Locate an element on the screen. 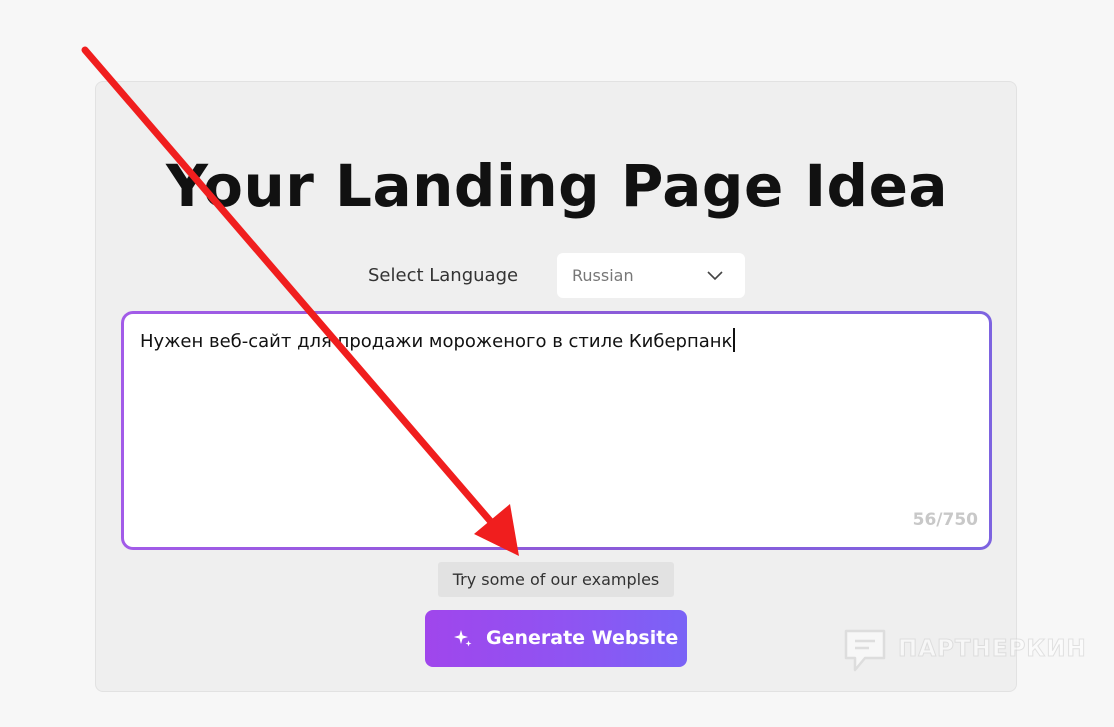  chevron-down-icon is located at coordinates (715, 276).